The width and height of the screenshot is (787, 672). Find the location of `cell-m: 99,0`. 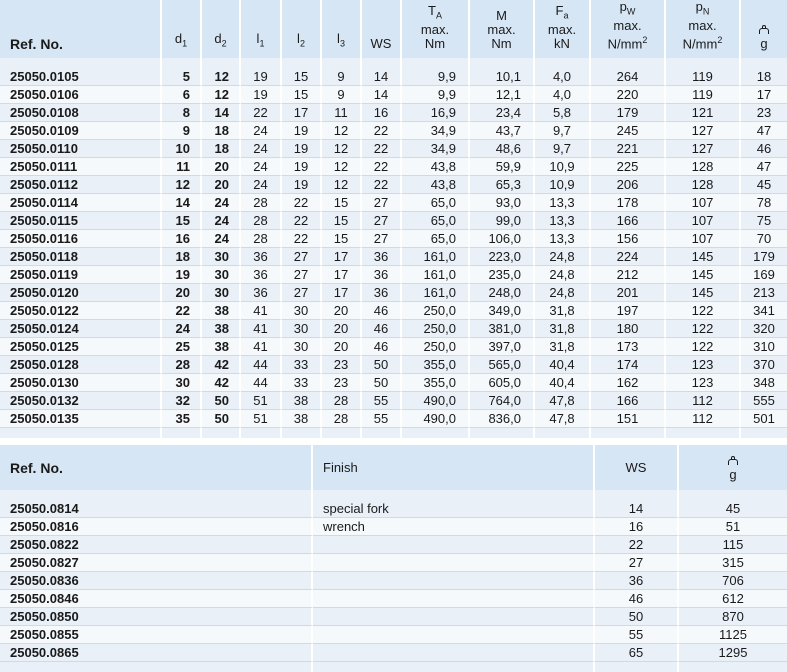

cell-m: 99,0 is located at coordinates (502, 221).